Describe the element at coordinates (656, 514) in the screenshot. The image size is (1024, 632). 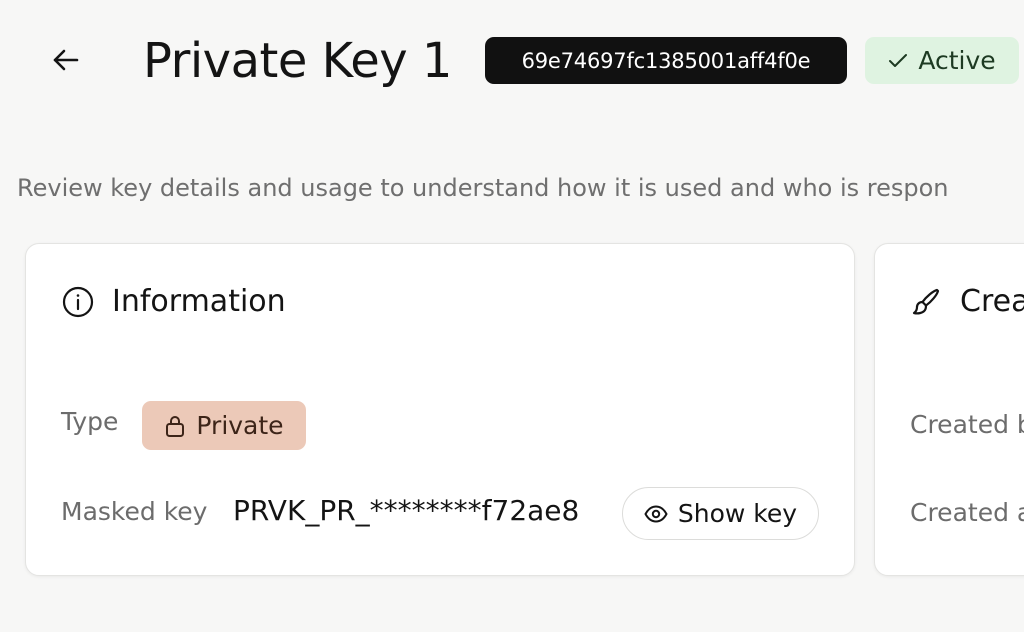
I see `eye-icon` at that location.